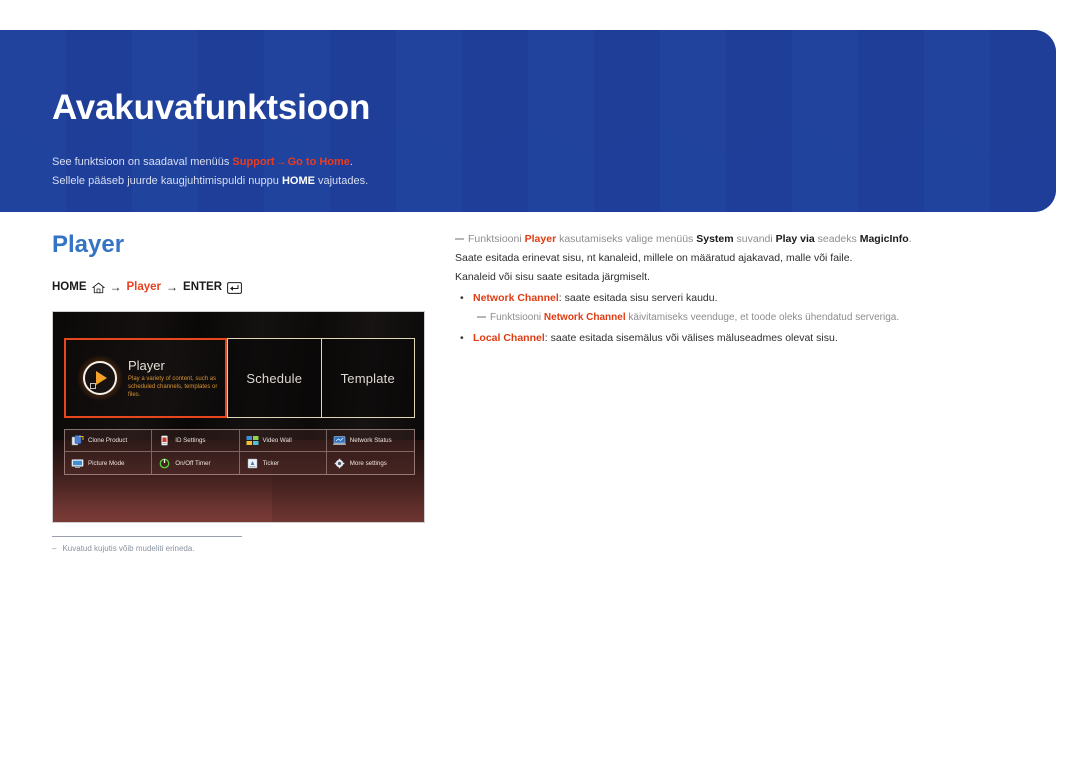  I want to click on quick-item-picture-mode: Picture Mode, so click(109, 463).